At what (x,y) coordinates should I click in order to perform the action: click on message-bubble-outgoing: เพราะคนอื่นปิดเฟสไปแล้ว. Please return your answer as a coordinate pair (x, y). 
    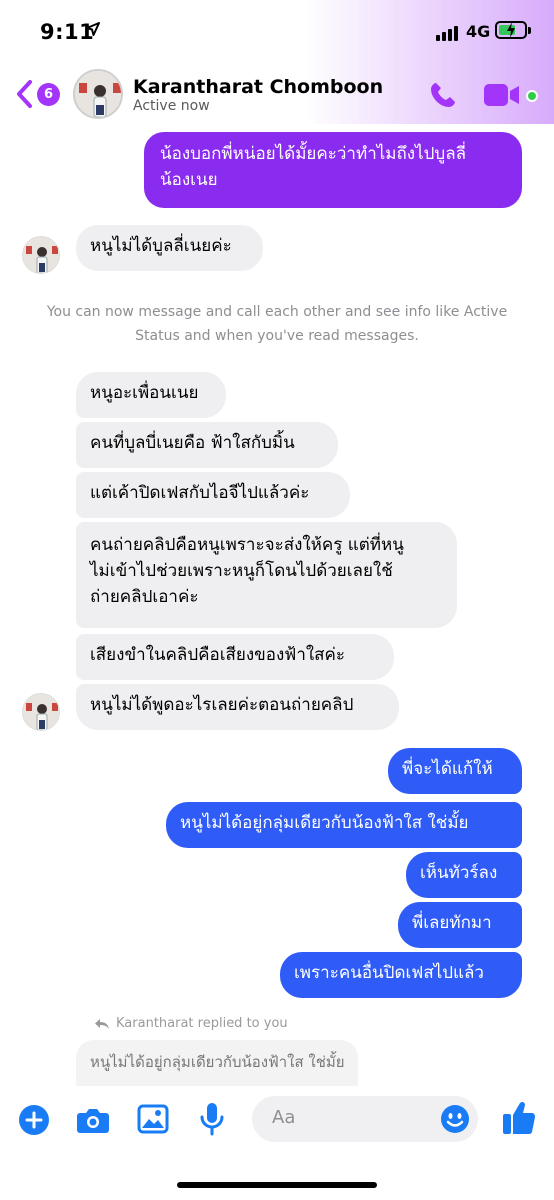
    Looking at the image, I should click on (401, 975).